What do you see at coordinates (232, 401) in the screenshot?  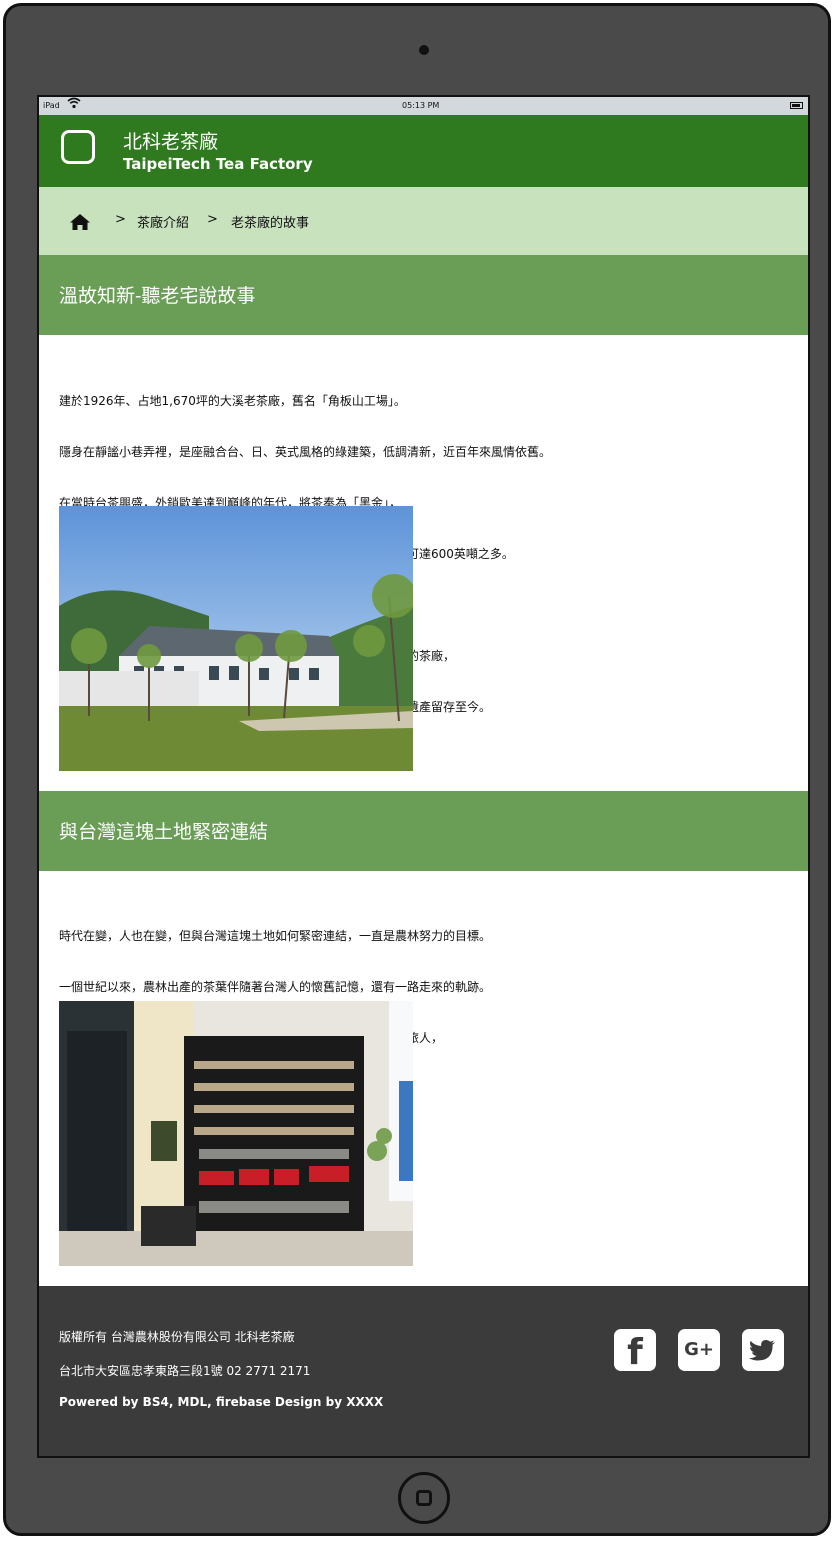 I see `paragraph-line: 建於1926年、占地1,670坪的大溪老茶廠，舊名「角板山工場」。` at bounding box center [232, 401].